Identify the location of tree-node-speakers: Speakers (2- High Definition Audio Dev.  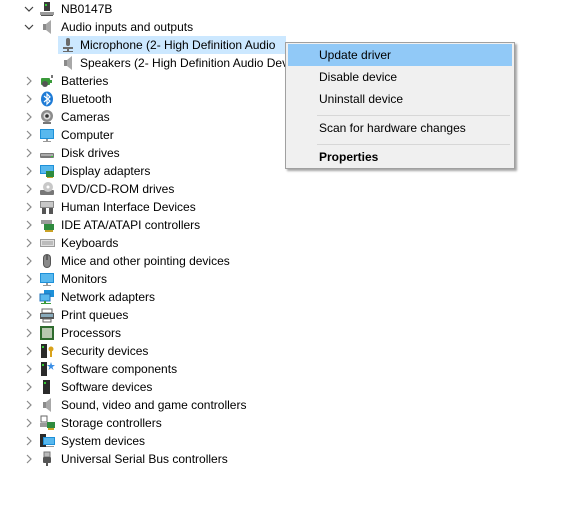
(143, 63).